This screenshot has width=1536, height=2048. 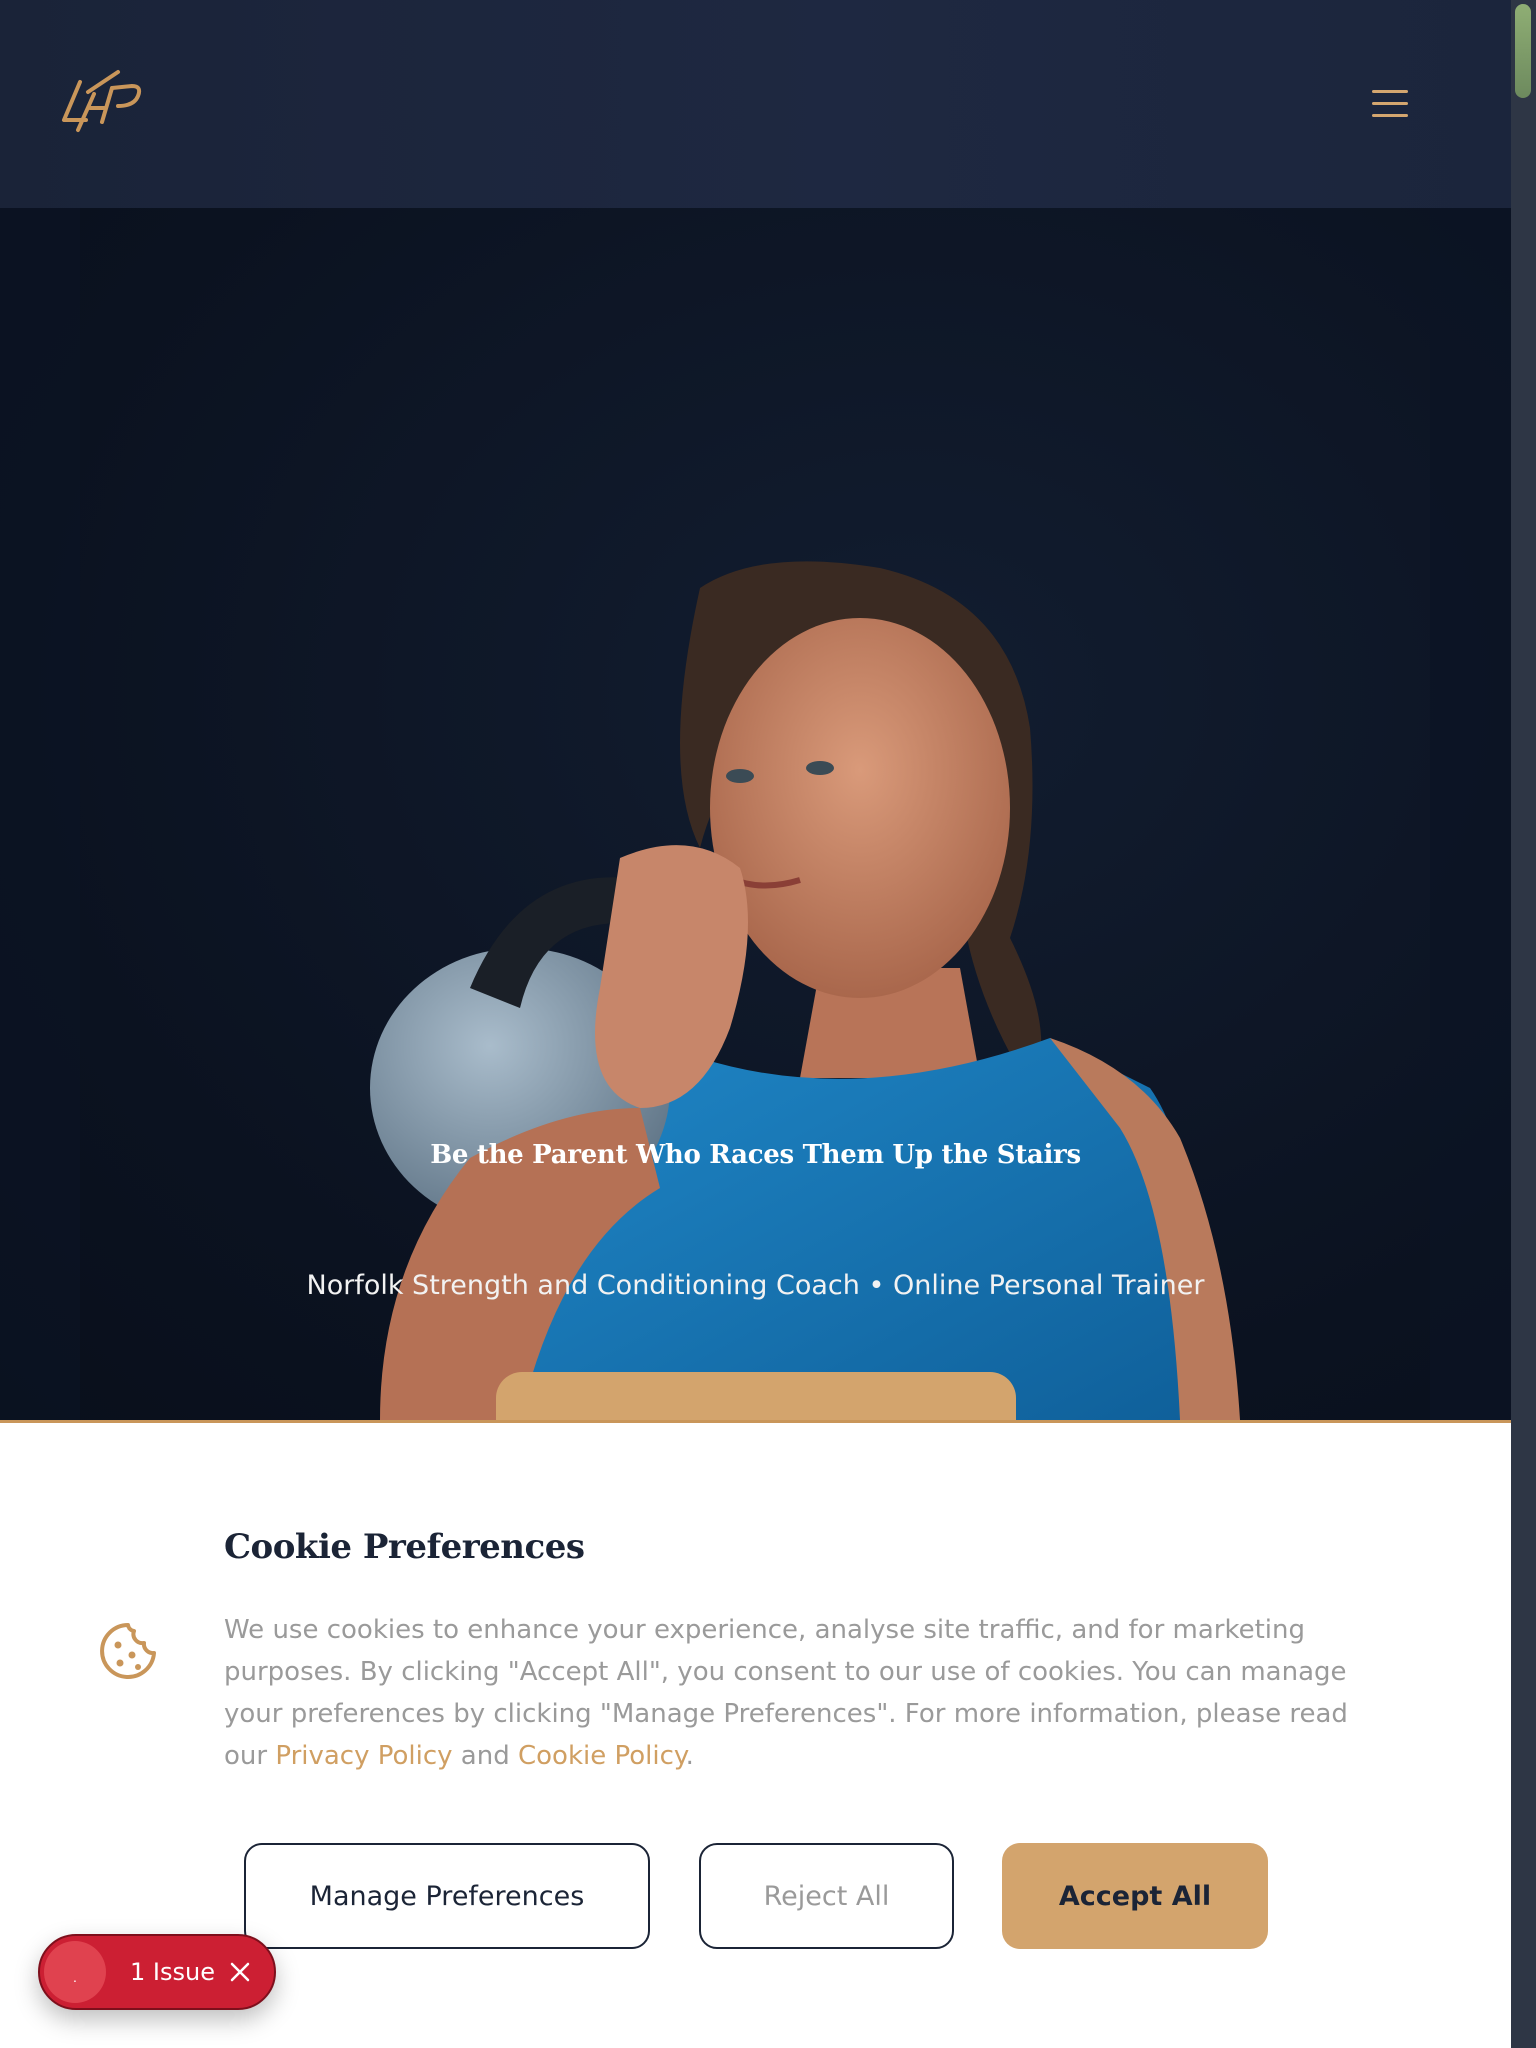 What do you see at coordinates (101, 99) in the screenshot?
I see `site-logo` at bounding box center [101, 99].